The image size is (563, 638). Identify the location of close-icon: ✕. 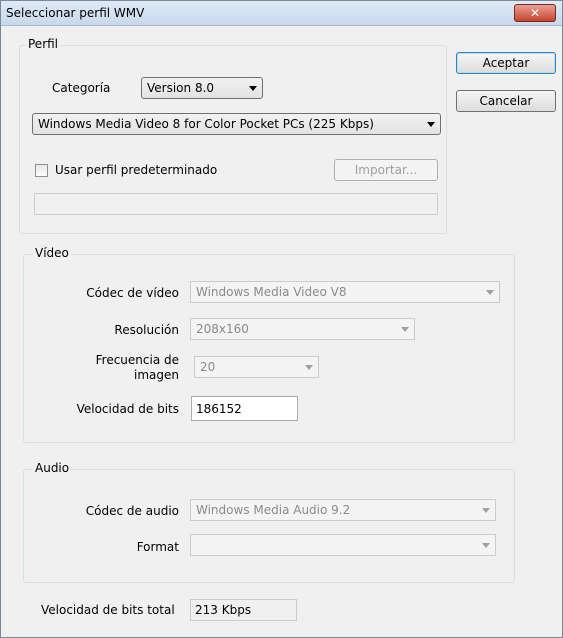
(535, 13).